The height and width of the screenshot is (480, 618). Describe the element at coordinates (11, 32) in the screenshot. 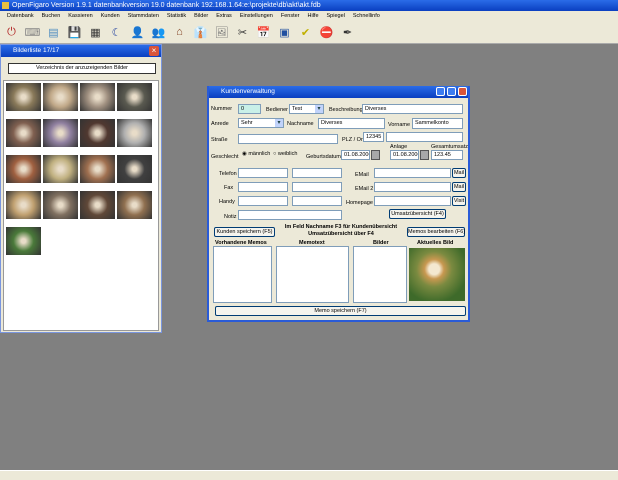

I see `power-icon: ⏻` at that location.